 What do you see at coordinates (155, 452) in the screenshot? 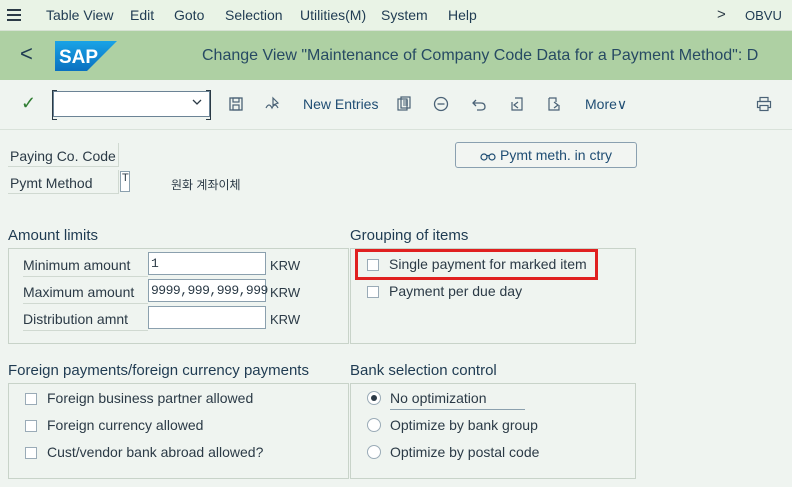
I see `bank-abroad-label: Cust/vendor bank abroad allowed?` at bounding box center [155, 452].